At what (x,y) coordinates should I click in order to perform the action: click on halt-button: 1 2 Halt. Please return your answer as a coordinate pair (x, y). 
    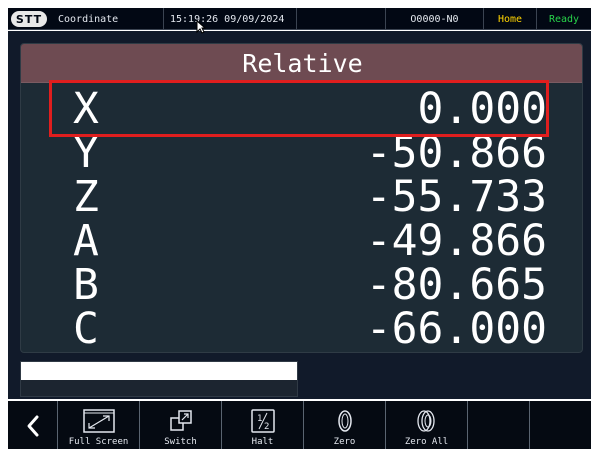
    Looking at the image, I should click on (263, 425).